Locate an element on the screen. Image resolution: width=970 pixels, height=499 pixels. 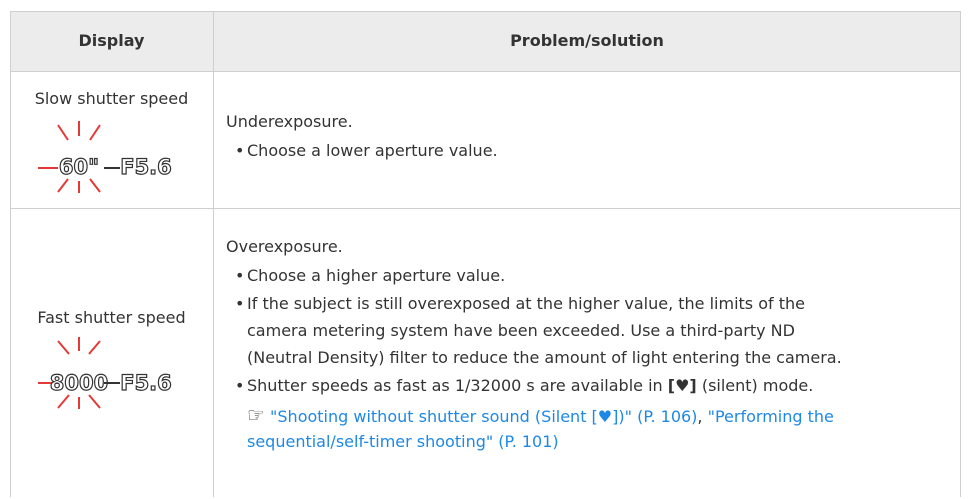
problem-heading: Underexposure. is located at coordinates (289, 121).